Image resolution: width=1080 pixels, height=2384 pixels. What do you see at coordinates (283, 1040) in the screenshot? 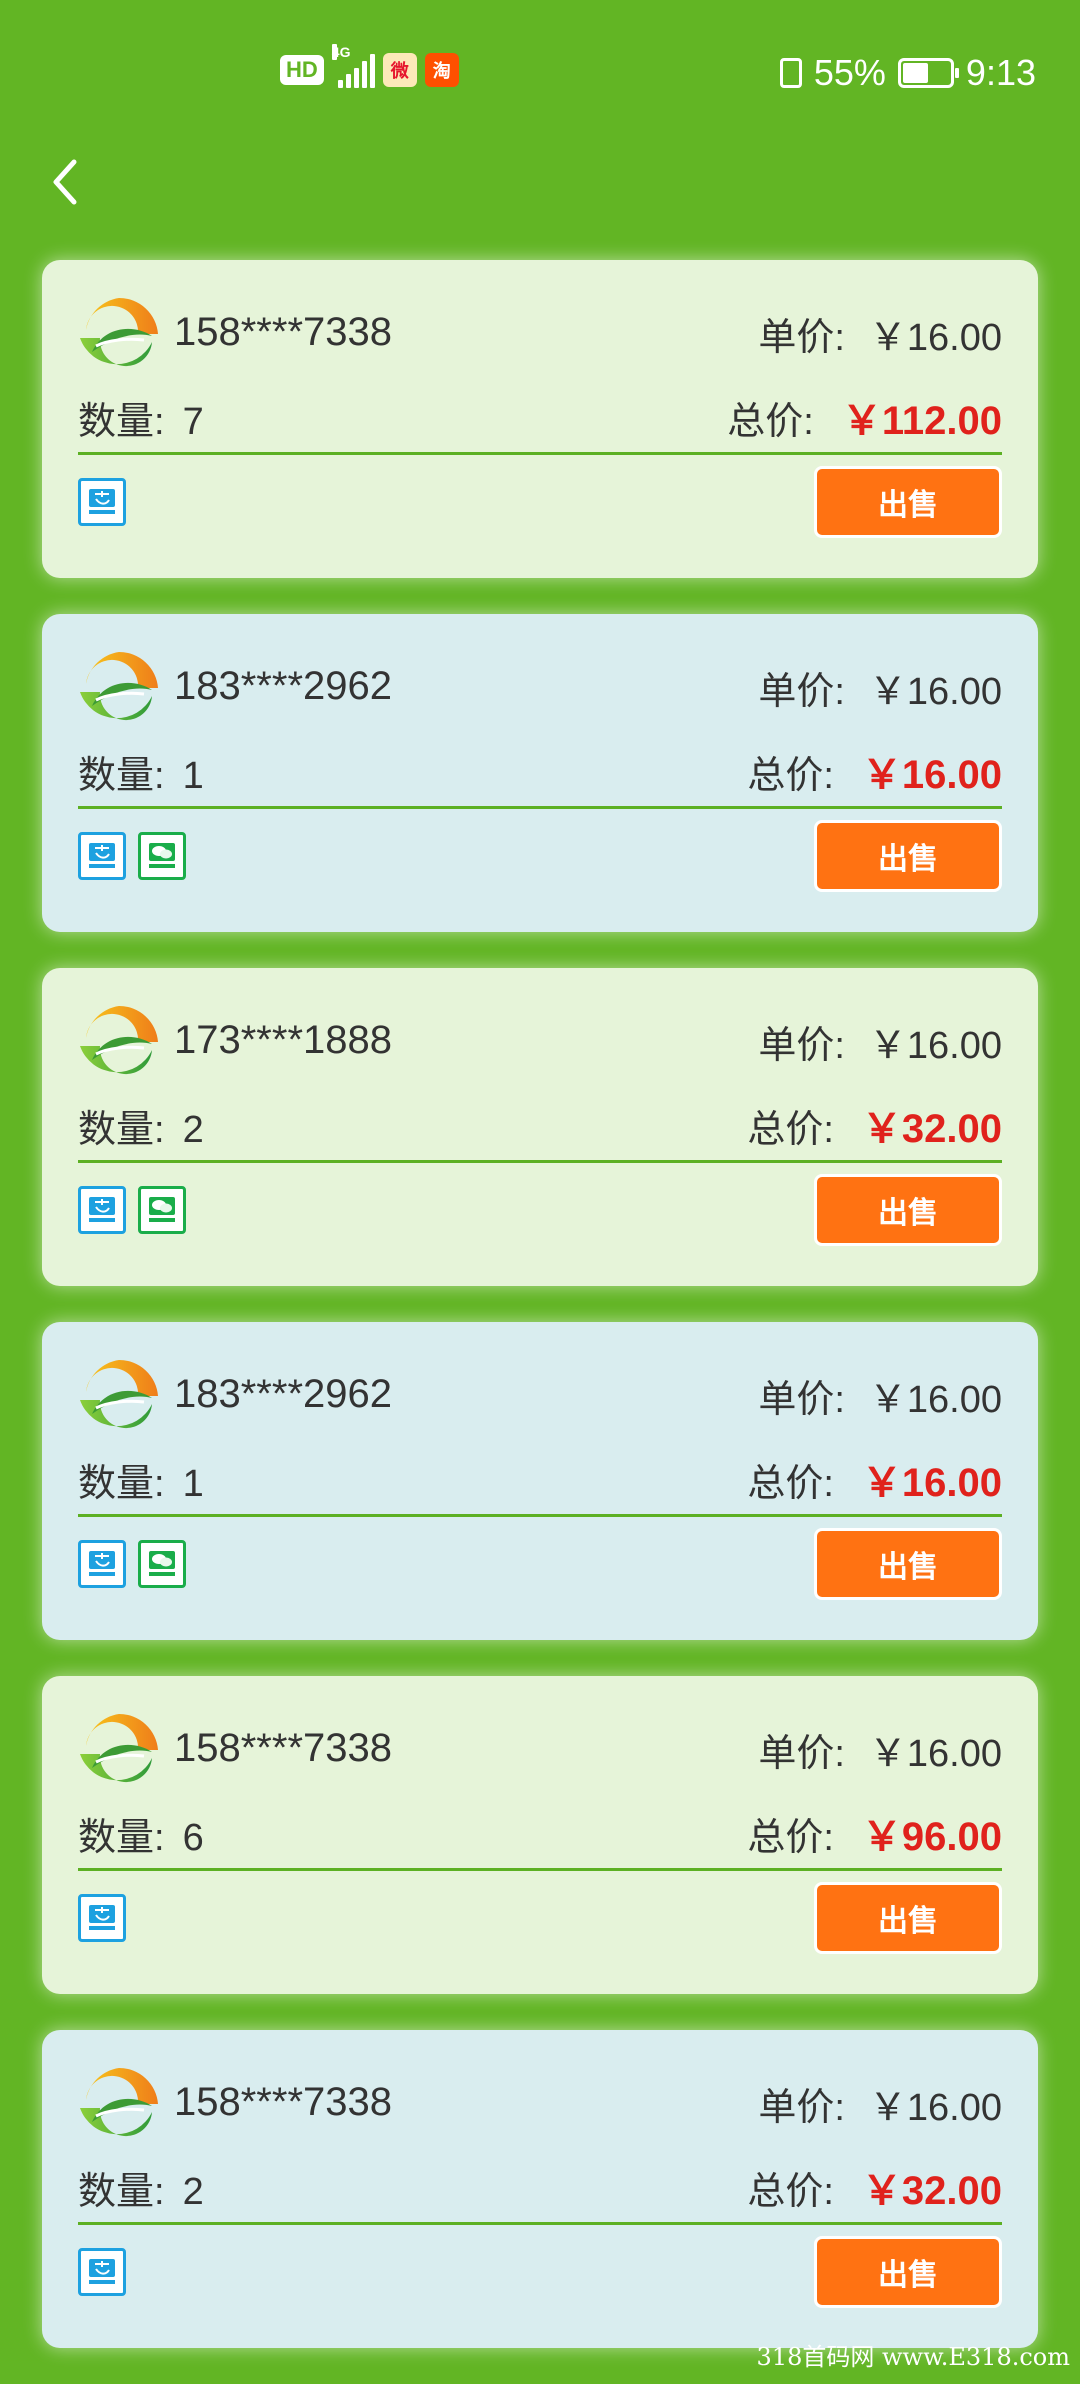
I see `seller-phone: 173****1888` at bounding box center [283, 1040].